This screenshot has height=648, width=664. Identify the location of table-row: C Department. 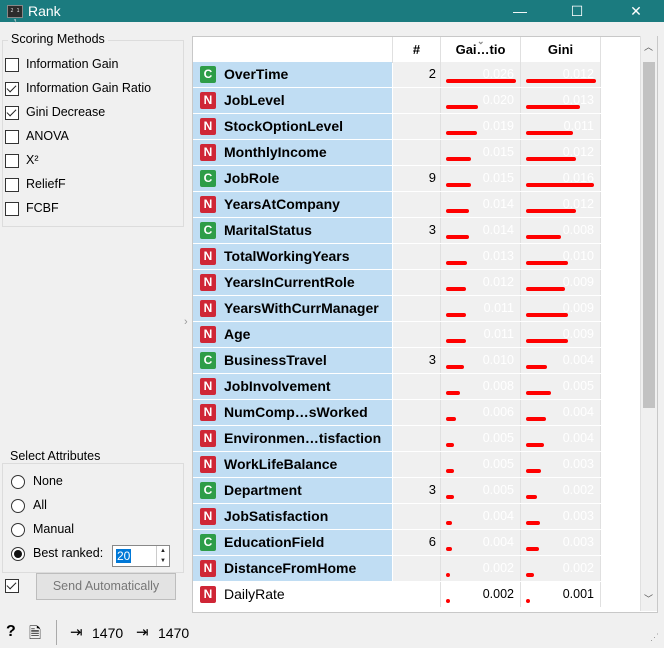
(292, 490).